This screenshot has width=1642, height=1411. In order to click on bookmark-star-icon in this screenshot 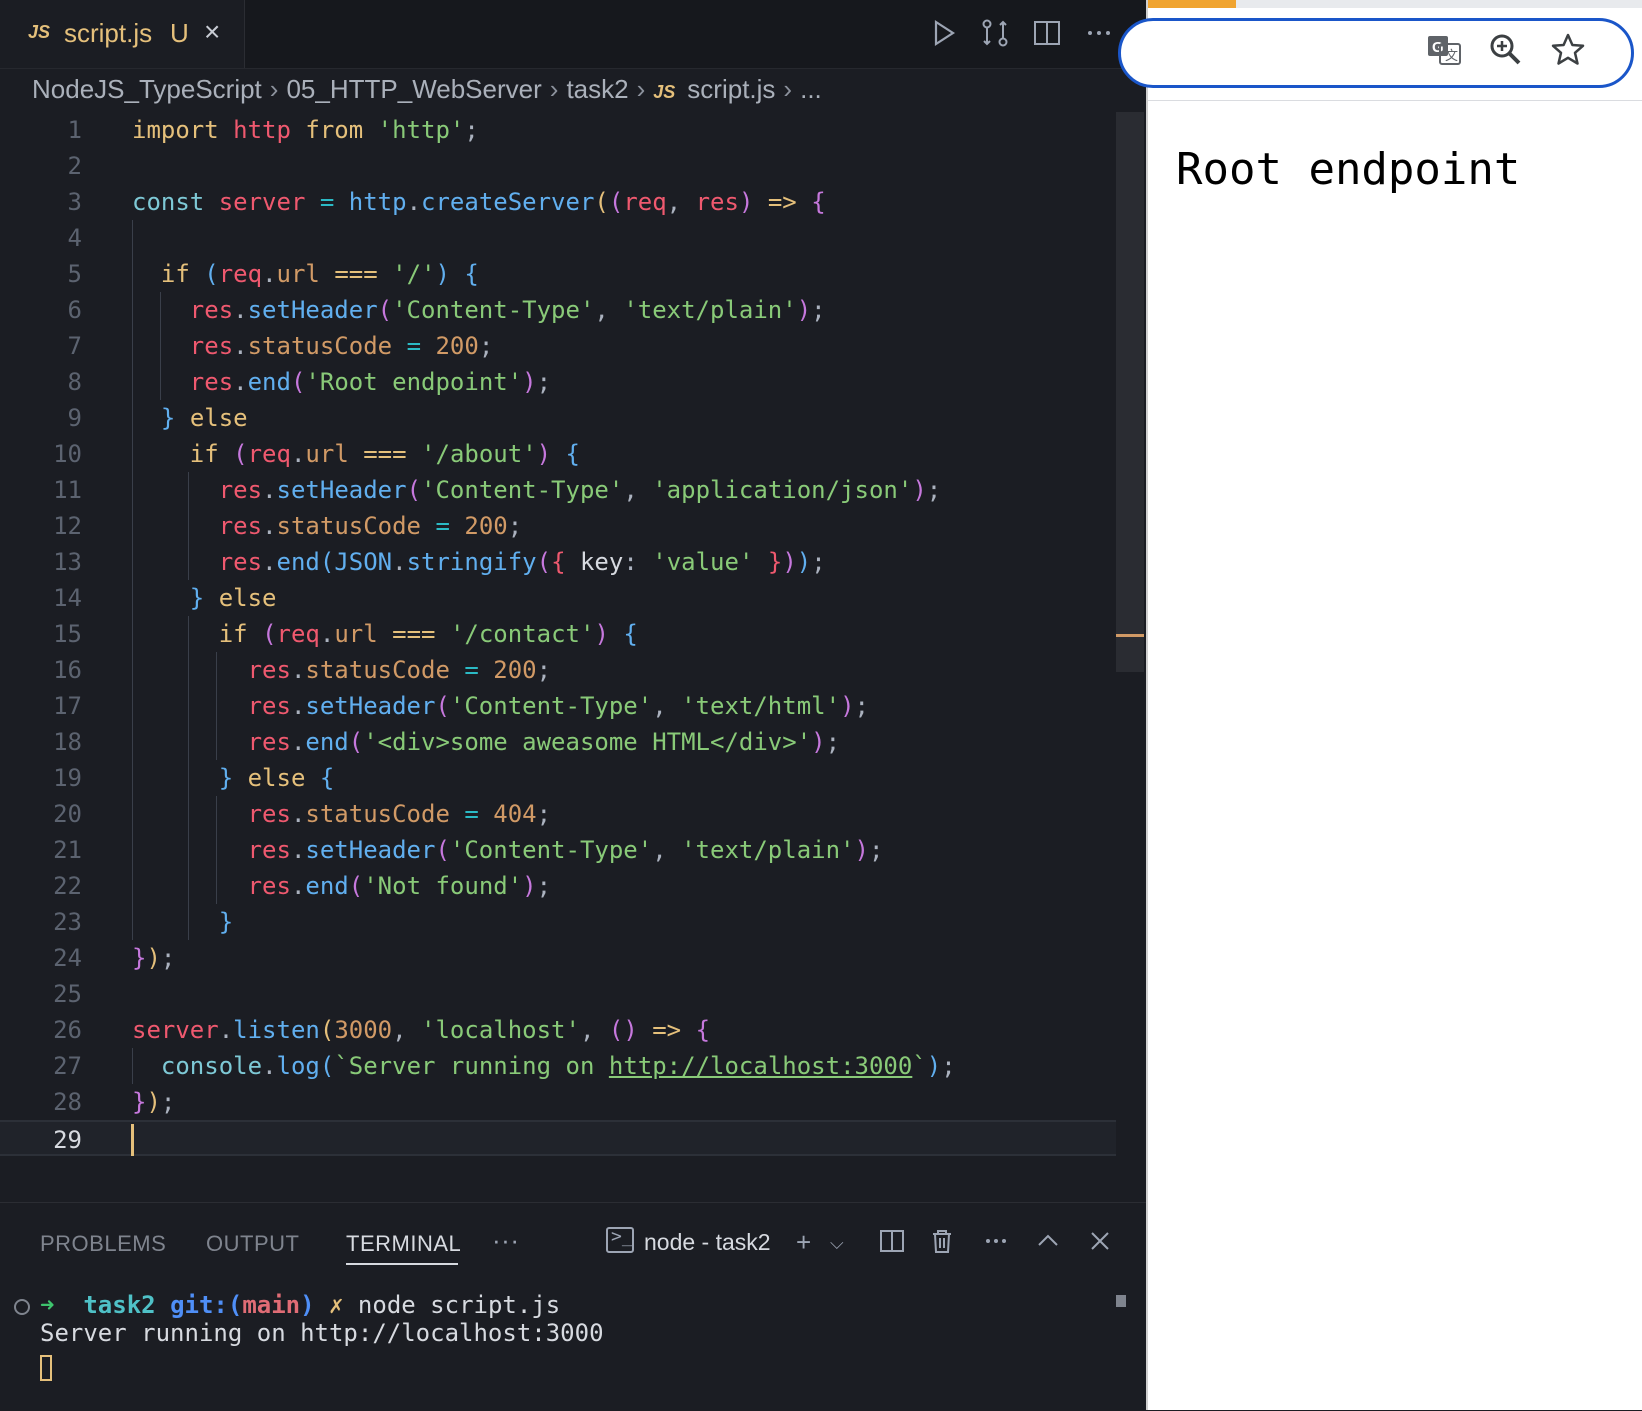, I will do `click(1568, 50)`.